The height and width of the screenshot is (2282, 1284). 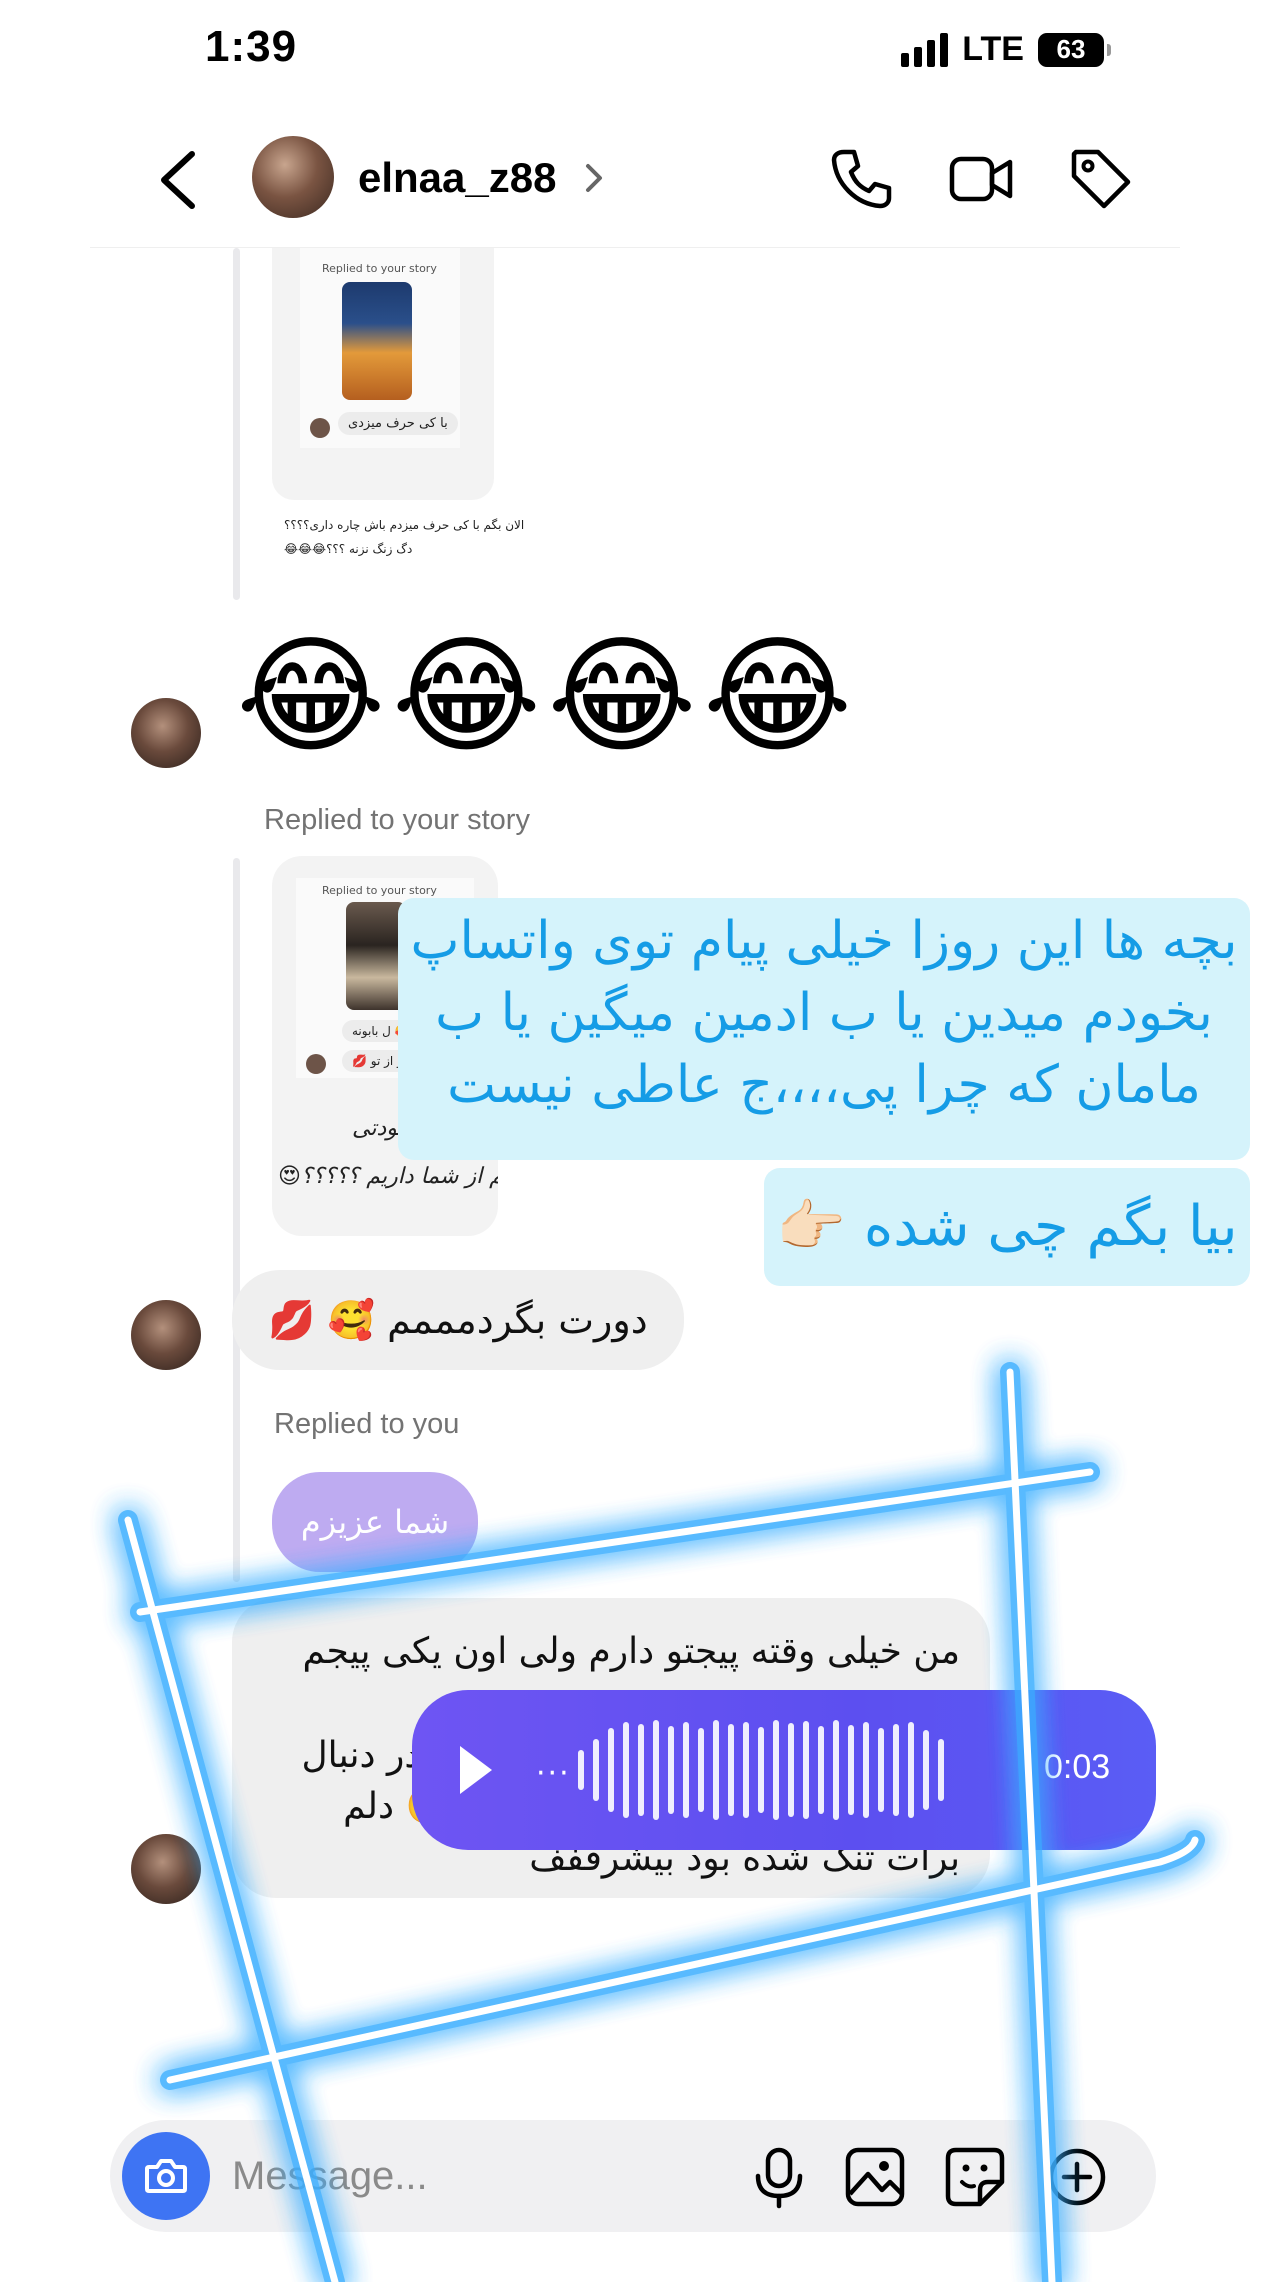 I want to click on story-reply-card: Replied to your story با کی حرف میزدی, so click(x=383, y=374).